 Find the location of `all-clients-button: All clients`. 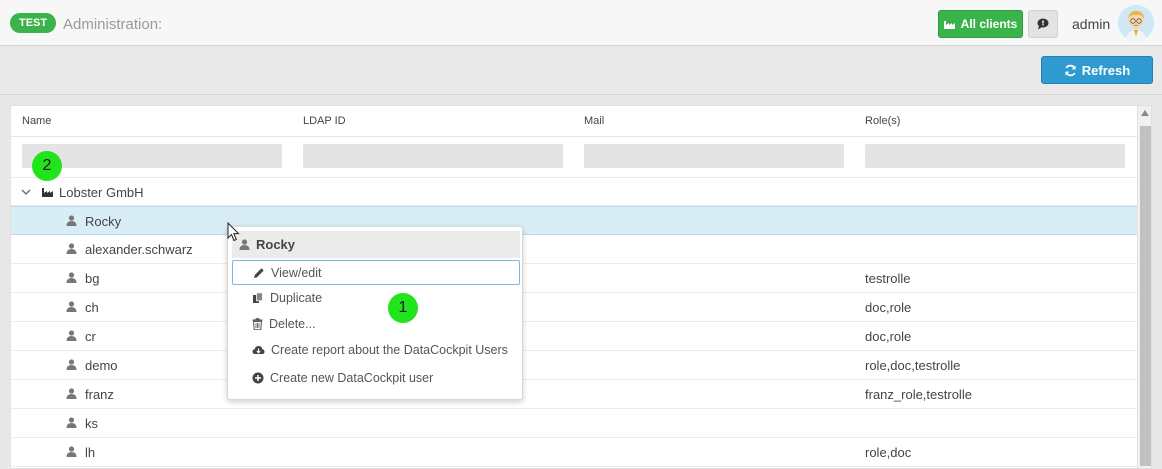

all-clients-button: All clients is located at coordinates (980, 24).